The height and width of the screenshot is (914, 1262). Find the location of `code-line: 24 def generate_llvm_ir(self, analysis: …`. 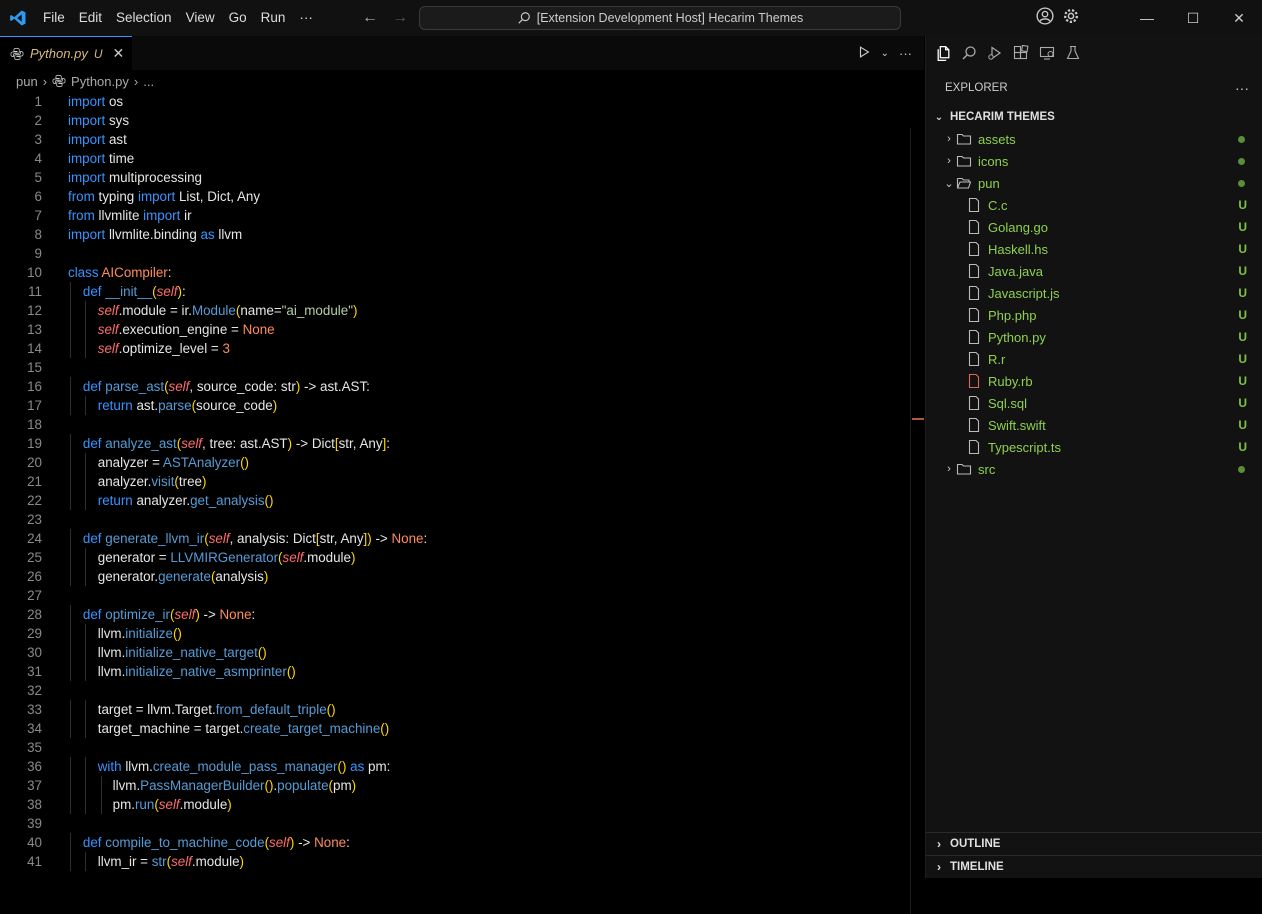

code-line: 24 def generate_llvm_ir(self, analysis: … is located at coordinates (455, 538).